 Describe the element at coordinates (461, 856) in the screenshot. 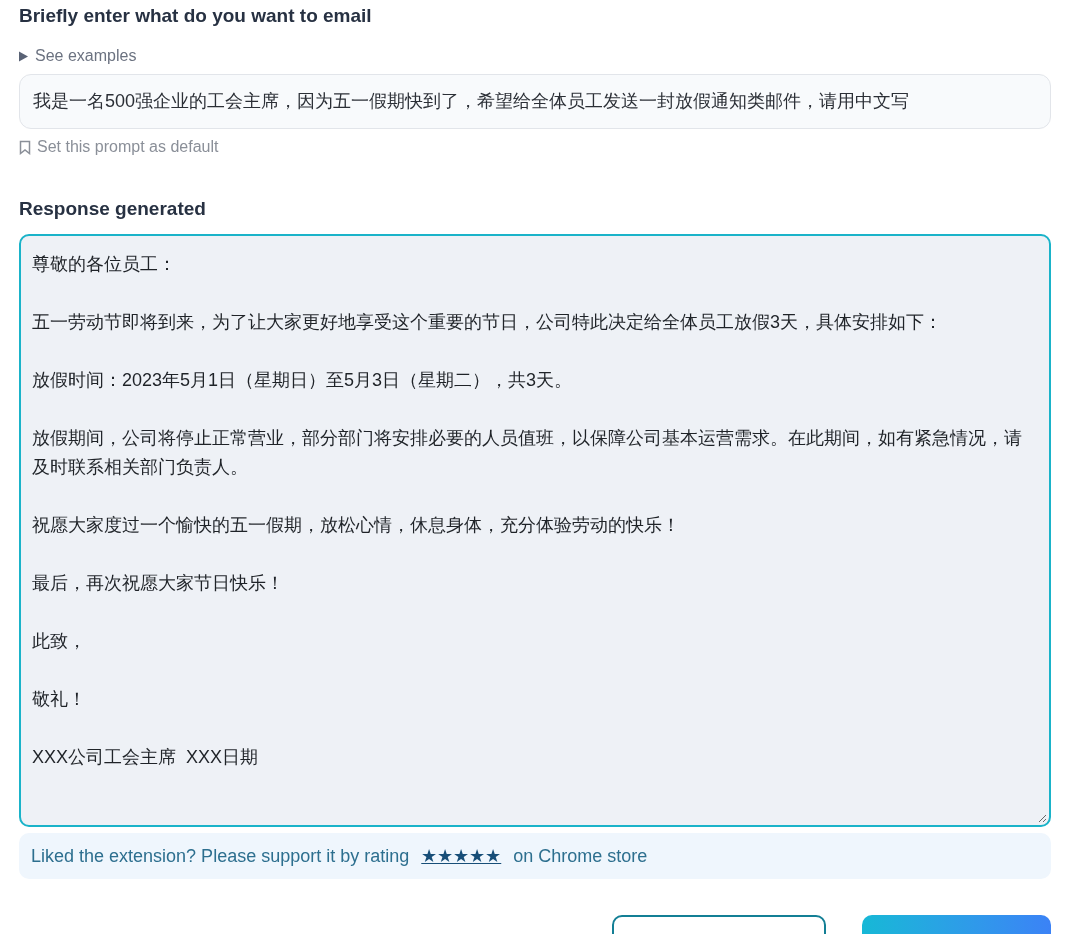

I see `rating-stars-link: ★★★★★` at that location.